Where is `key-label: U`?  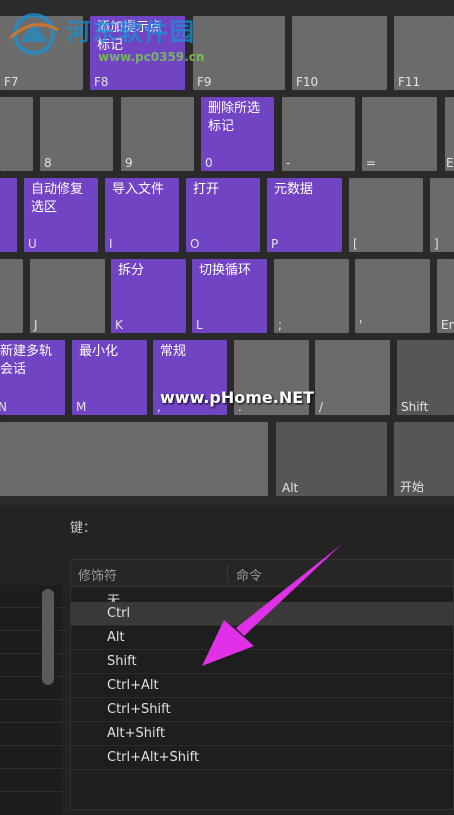
key-label: U is located at coordinates (32, 244).